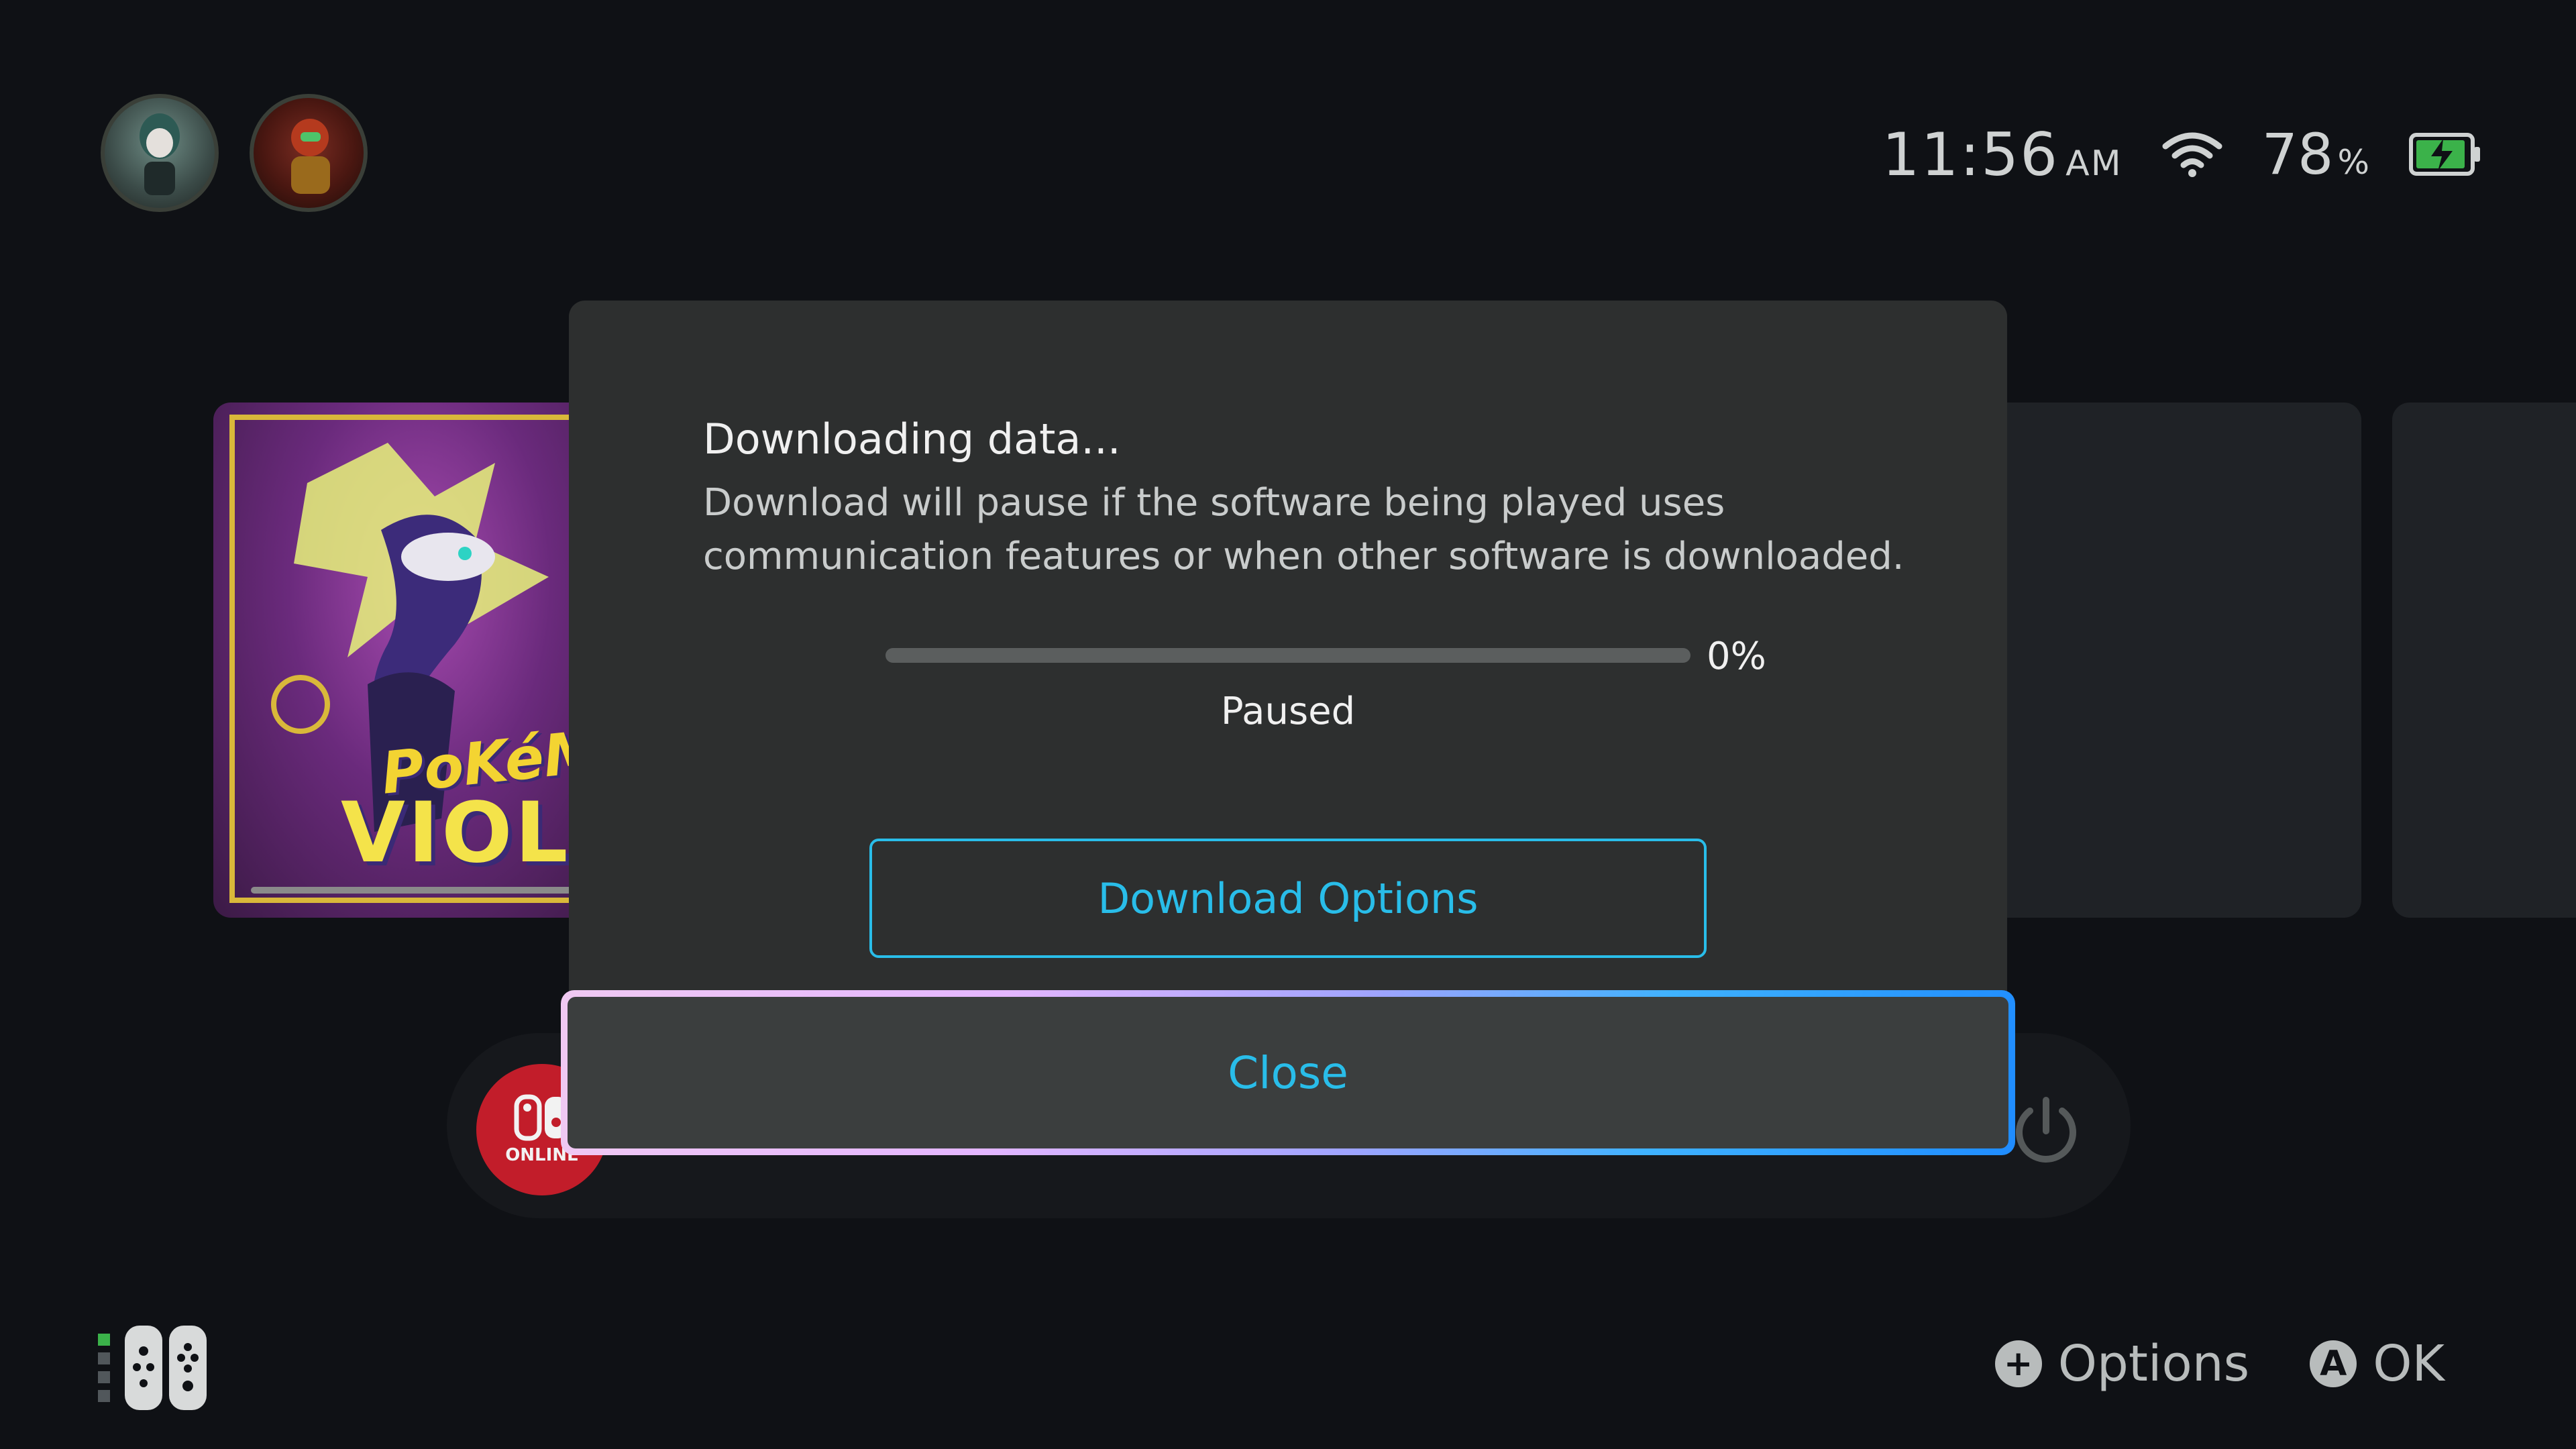 Image resolution: width=2576 pixels, height=1449 pixels. What do you see at coordinates (2297, 154) in the screenshot?
I see `battery-value: 78` at bounding box center [2297, 154].